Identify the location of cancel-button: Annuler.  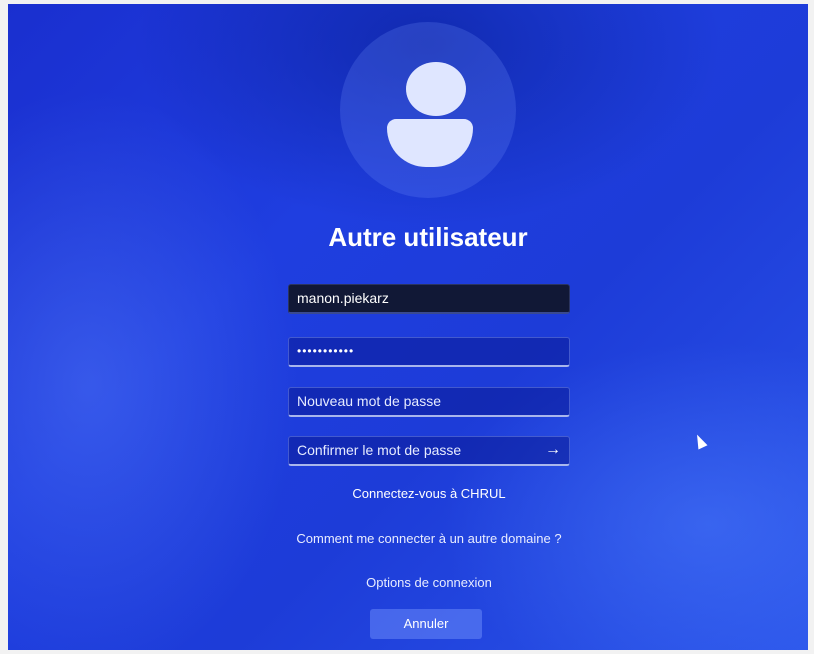
(426, 624).